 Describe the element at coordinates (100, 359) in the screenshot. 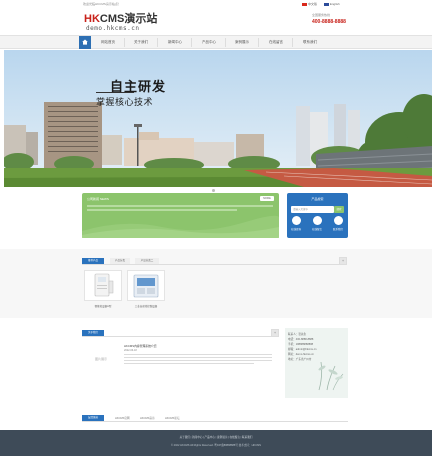

I see `about-image: 图片展示` at that location.